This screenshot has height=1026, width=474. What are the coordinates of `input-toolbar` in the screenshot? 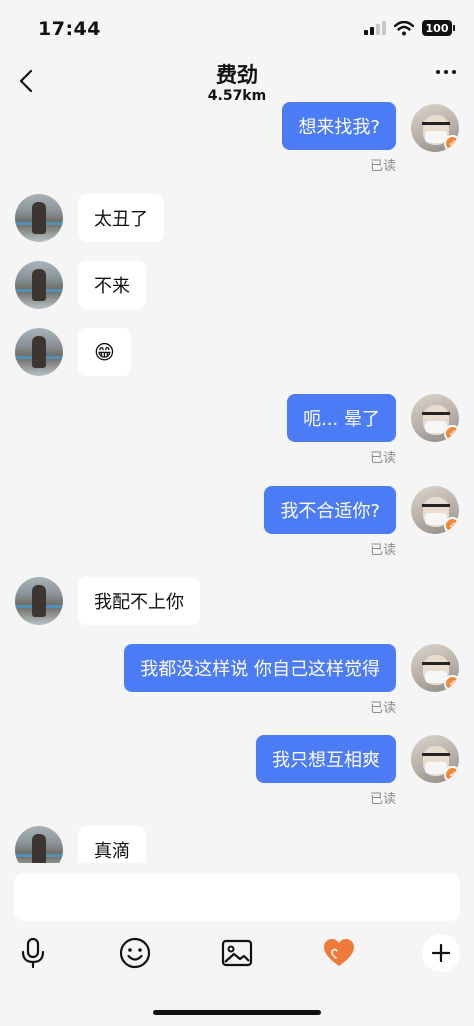 It's located at (237, 953).